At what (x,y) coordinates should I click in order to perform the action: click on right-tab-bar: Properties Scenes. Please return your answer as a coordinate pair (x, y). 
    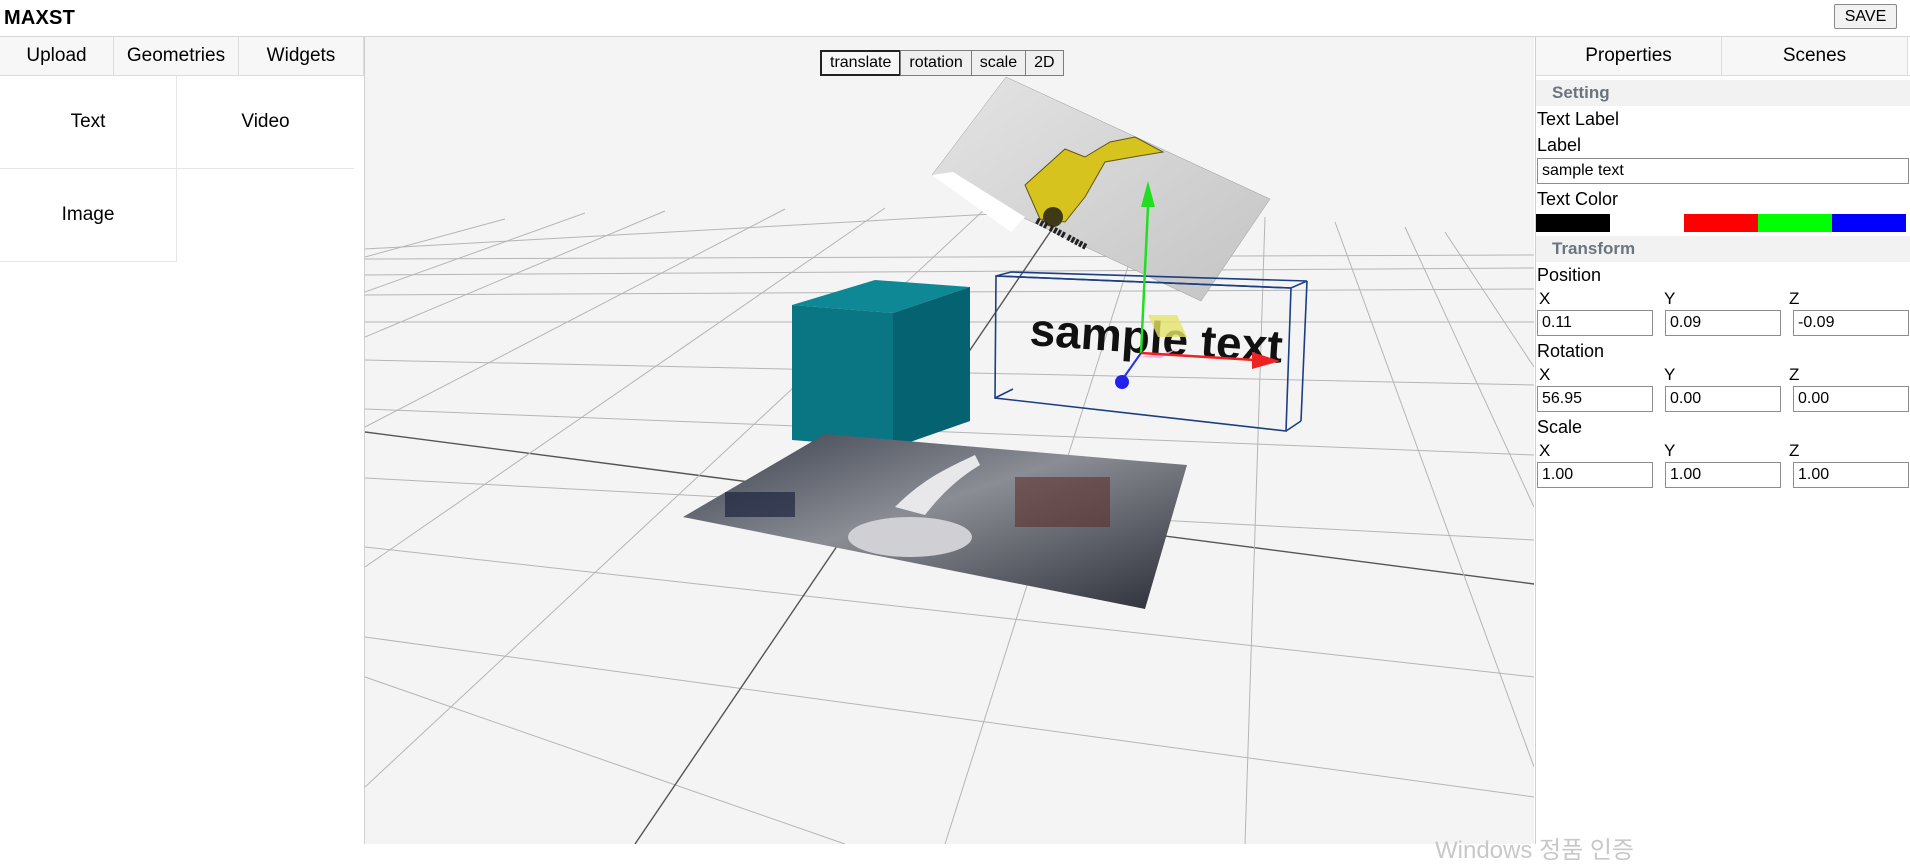
    Looking at the image, I should click on (1723, 56).